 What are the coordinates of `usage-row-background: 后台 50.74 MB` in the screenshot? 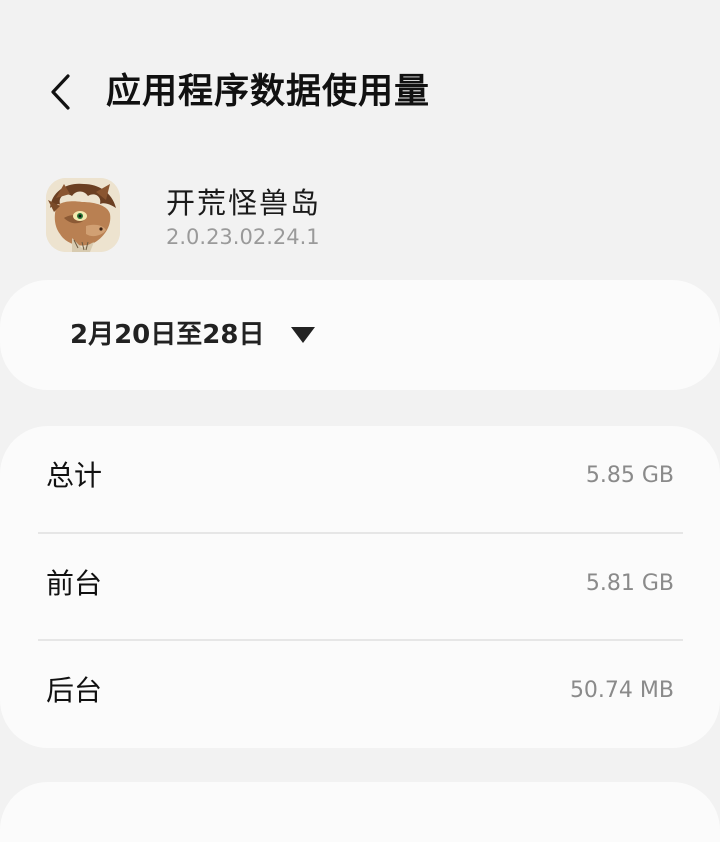 It's located at (360, 694).